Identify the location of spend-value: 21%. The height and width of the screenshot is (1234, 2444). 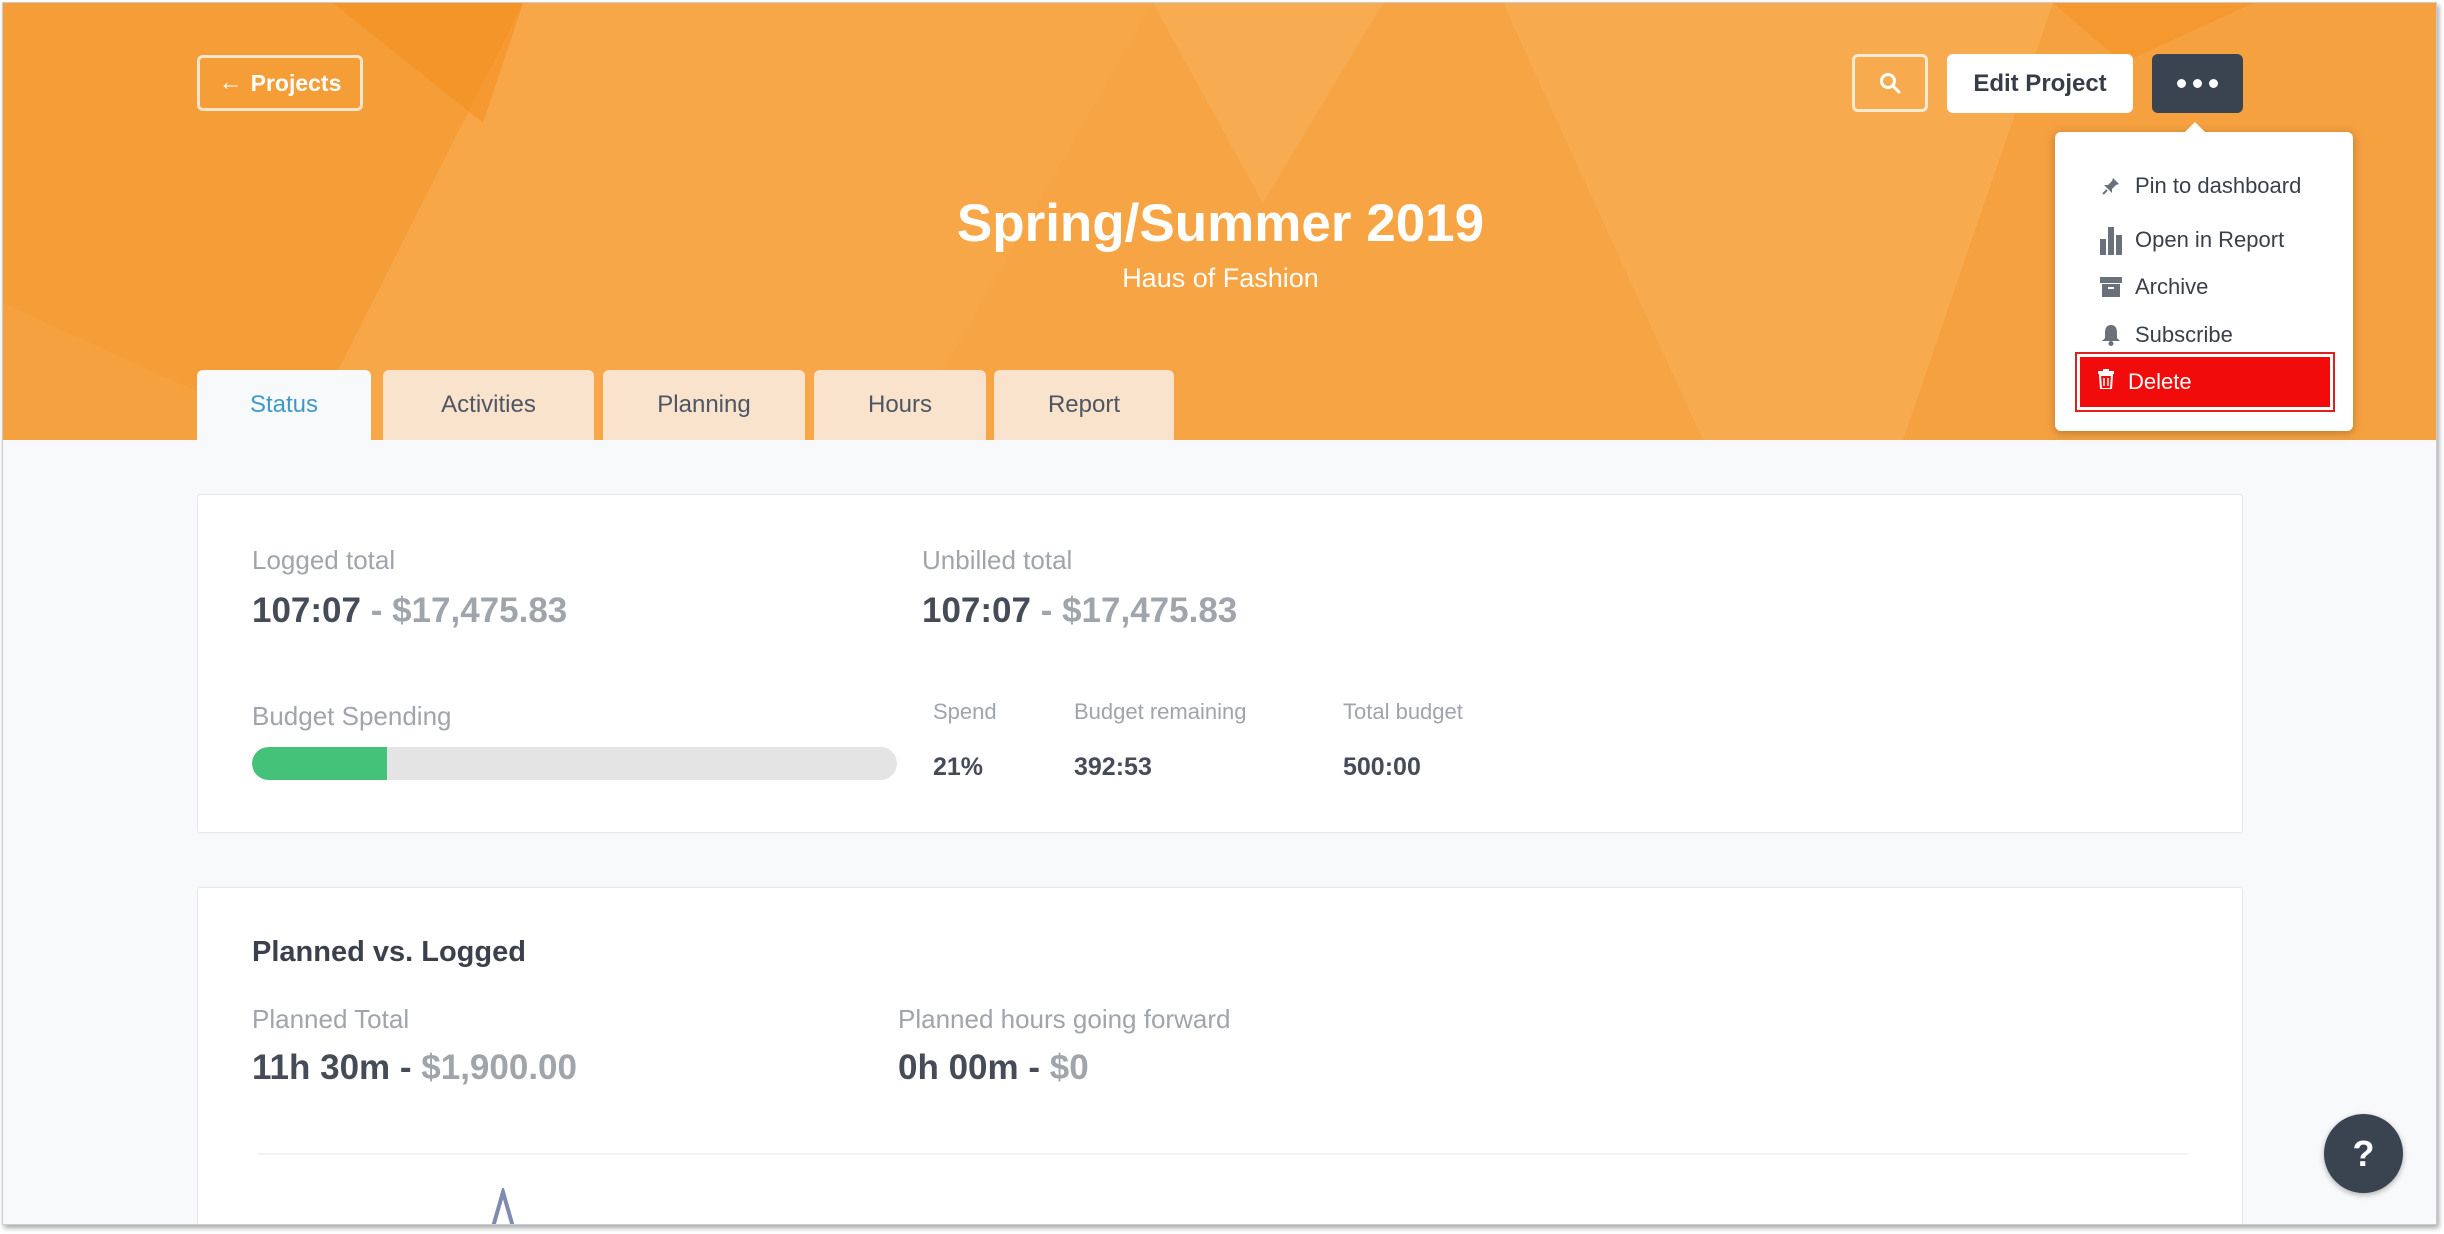
(958, 767).